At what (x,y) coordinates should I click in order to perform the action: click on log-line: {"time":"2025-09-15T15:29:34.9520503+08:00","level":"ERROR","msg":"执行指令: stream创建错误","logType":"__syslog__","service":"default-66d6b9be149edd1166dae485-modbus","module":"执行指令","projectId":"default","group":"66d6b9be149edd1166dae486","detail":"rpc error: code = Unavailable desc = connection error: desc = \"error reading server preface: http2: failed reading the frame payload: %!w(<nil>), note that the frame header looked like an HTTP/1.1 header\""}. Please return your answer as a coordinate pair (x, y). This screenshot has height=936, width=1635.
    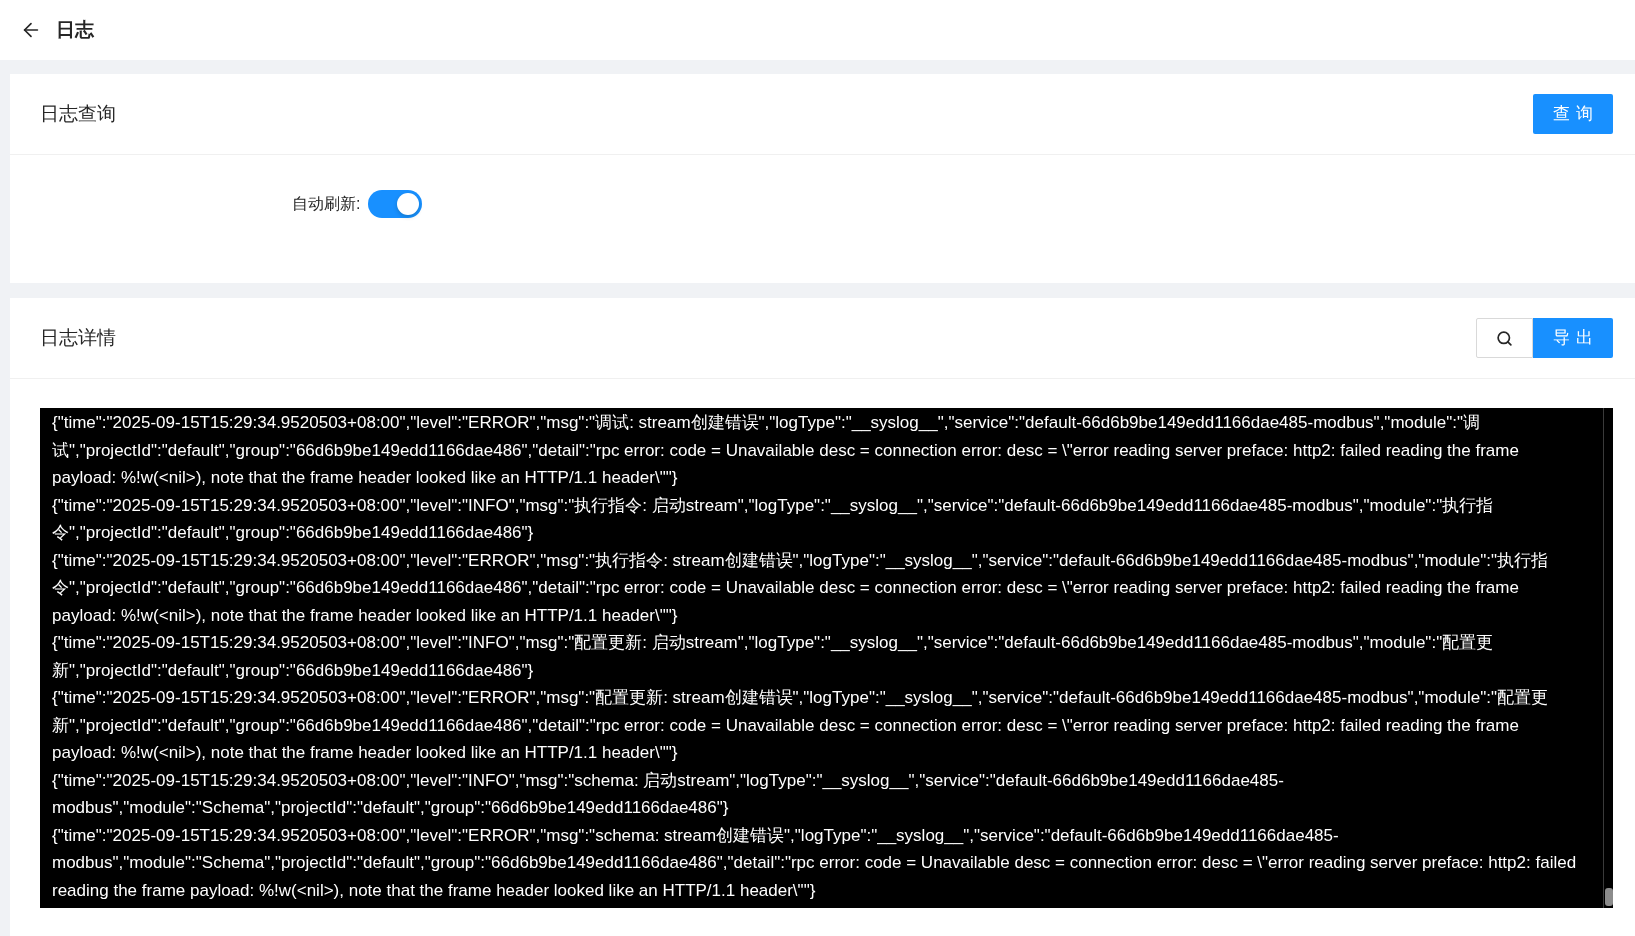
    Looking at the image, I should click on (800, 588).